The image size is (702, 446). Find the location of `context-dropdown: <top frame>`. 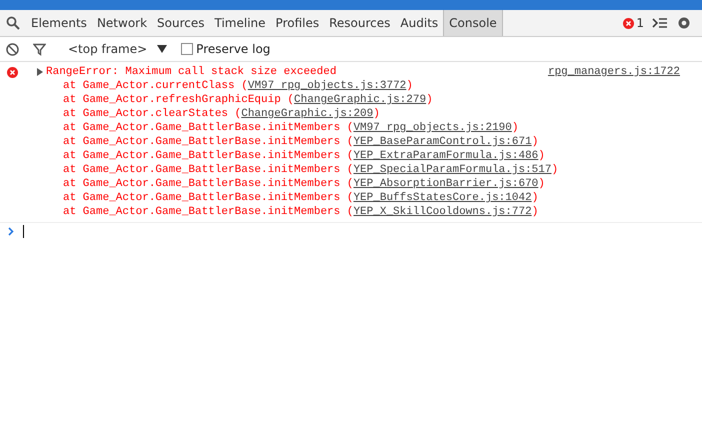

context-dropdown: <top frame> is located at coordinates (108, 49).